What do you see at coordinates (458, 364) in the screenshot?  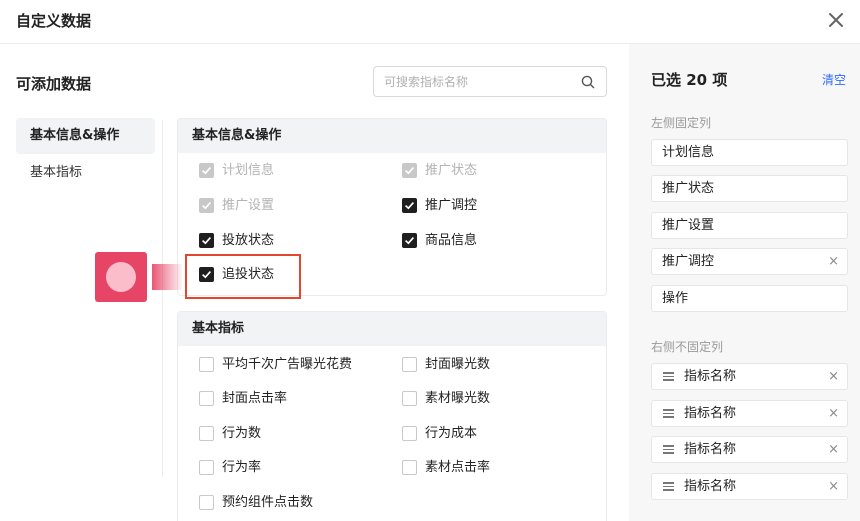 I see `option-label: 封面曝光数` at bounding box center [458, 364].